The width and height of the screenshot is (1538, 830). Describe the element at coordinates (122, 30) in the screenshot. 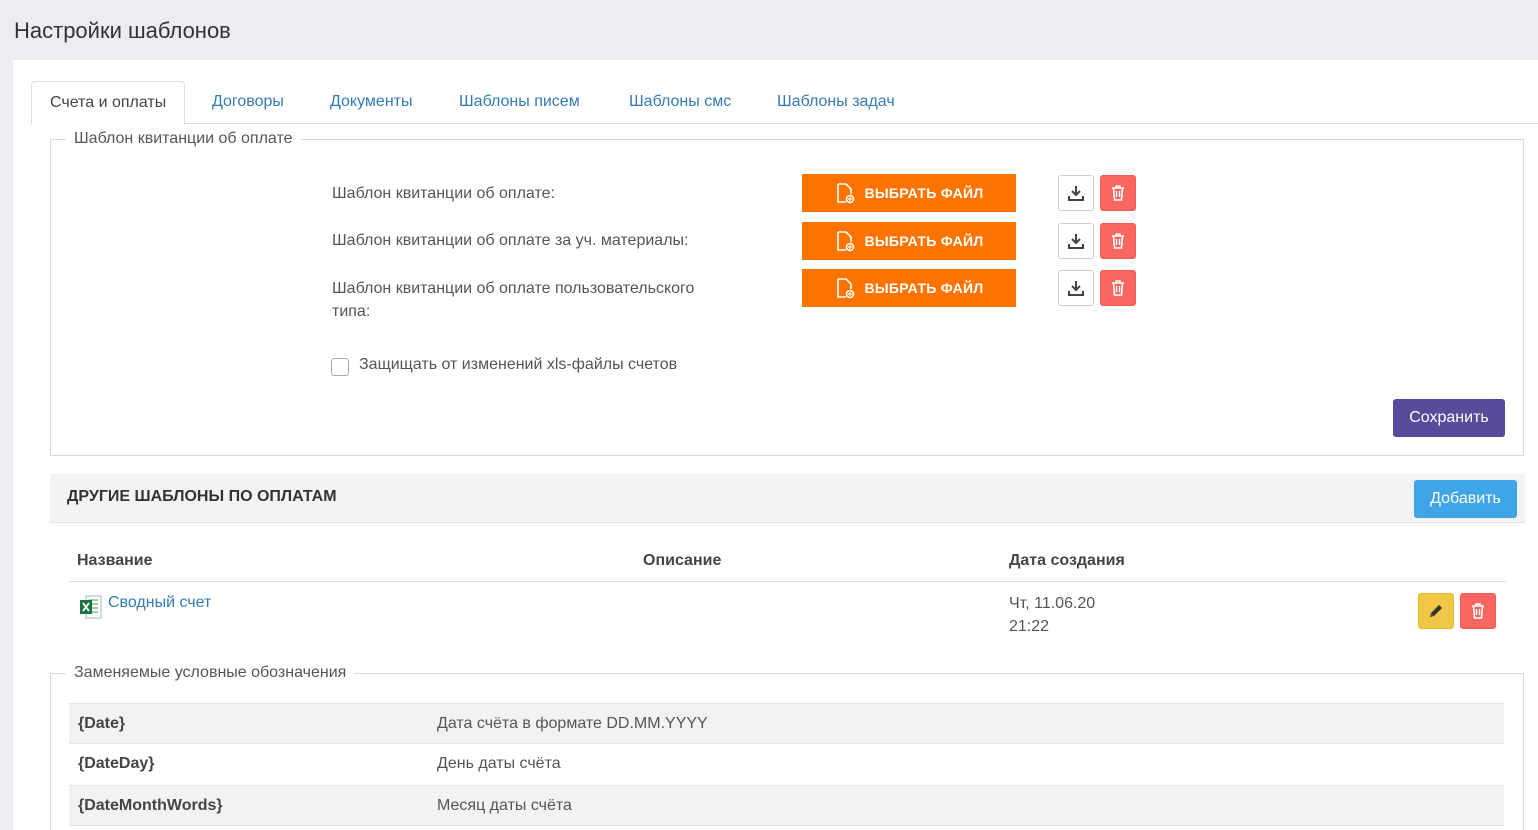

I see `page-title: Настройки шаблонов` at that location.